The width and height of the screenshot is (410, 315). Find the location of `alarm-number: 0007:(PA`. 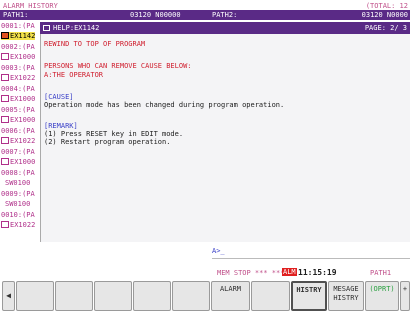

alarm-number: 0007:(PA is located at coordinates (18, 152).